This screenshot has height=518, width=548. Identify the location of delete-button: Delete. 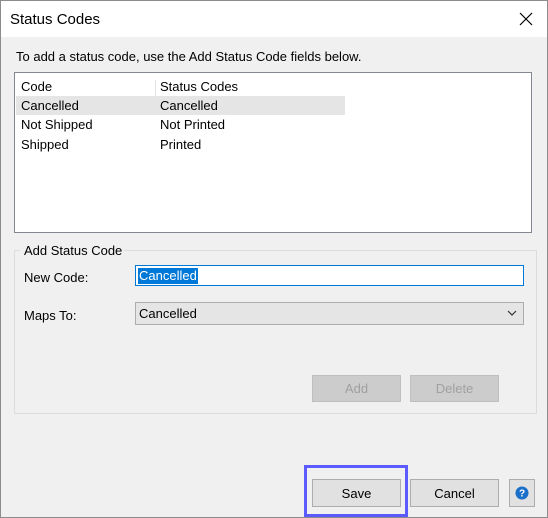
(454, 388).